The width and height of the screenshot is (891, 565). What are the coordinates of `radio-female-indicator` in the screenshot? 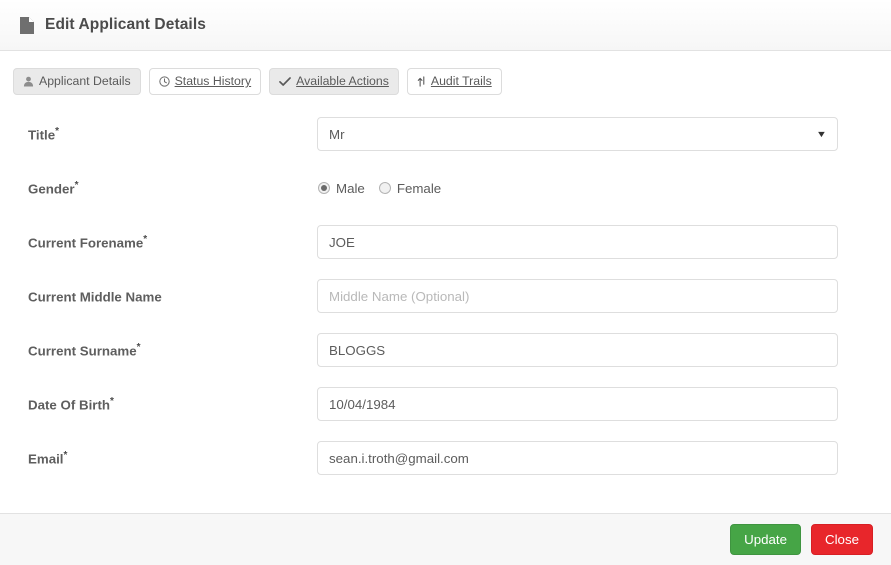 It's located at (384, 188).